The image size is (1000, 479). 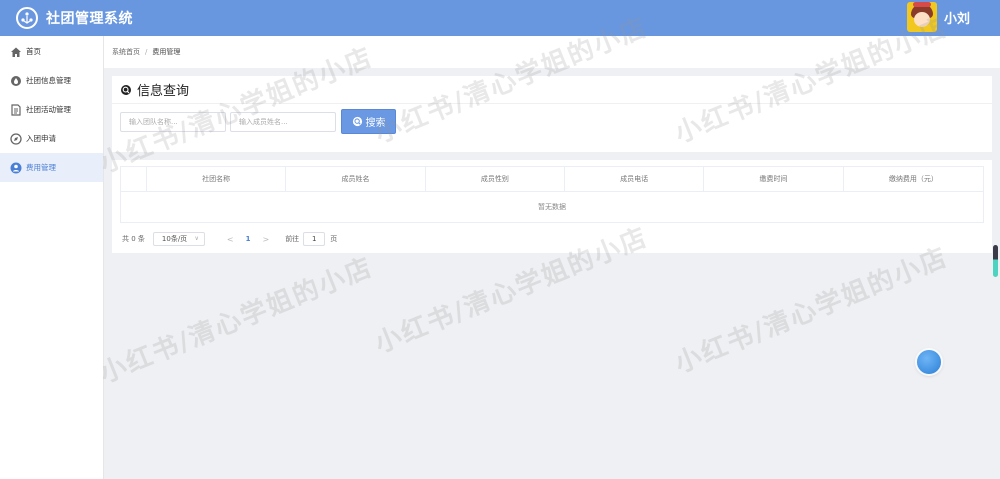 I want to click on search-button: 搜索, so click(x=368, y=121).